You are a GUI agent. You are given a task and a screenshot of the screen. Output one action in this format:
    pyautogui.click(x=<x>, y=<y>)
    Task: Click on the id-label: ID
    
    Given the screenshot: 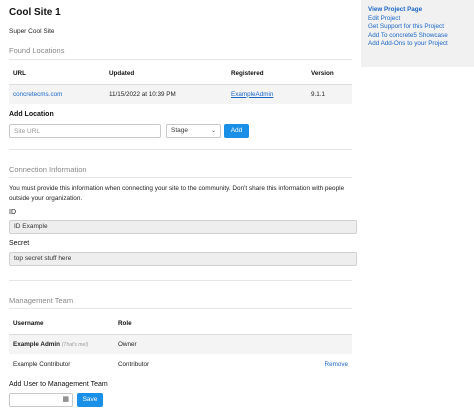 What is the action you would take?
    pyautogui.click(x=12, y=212)
    